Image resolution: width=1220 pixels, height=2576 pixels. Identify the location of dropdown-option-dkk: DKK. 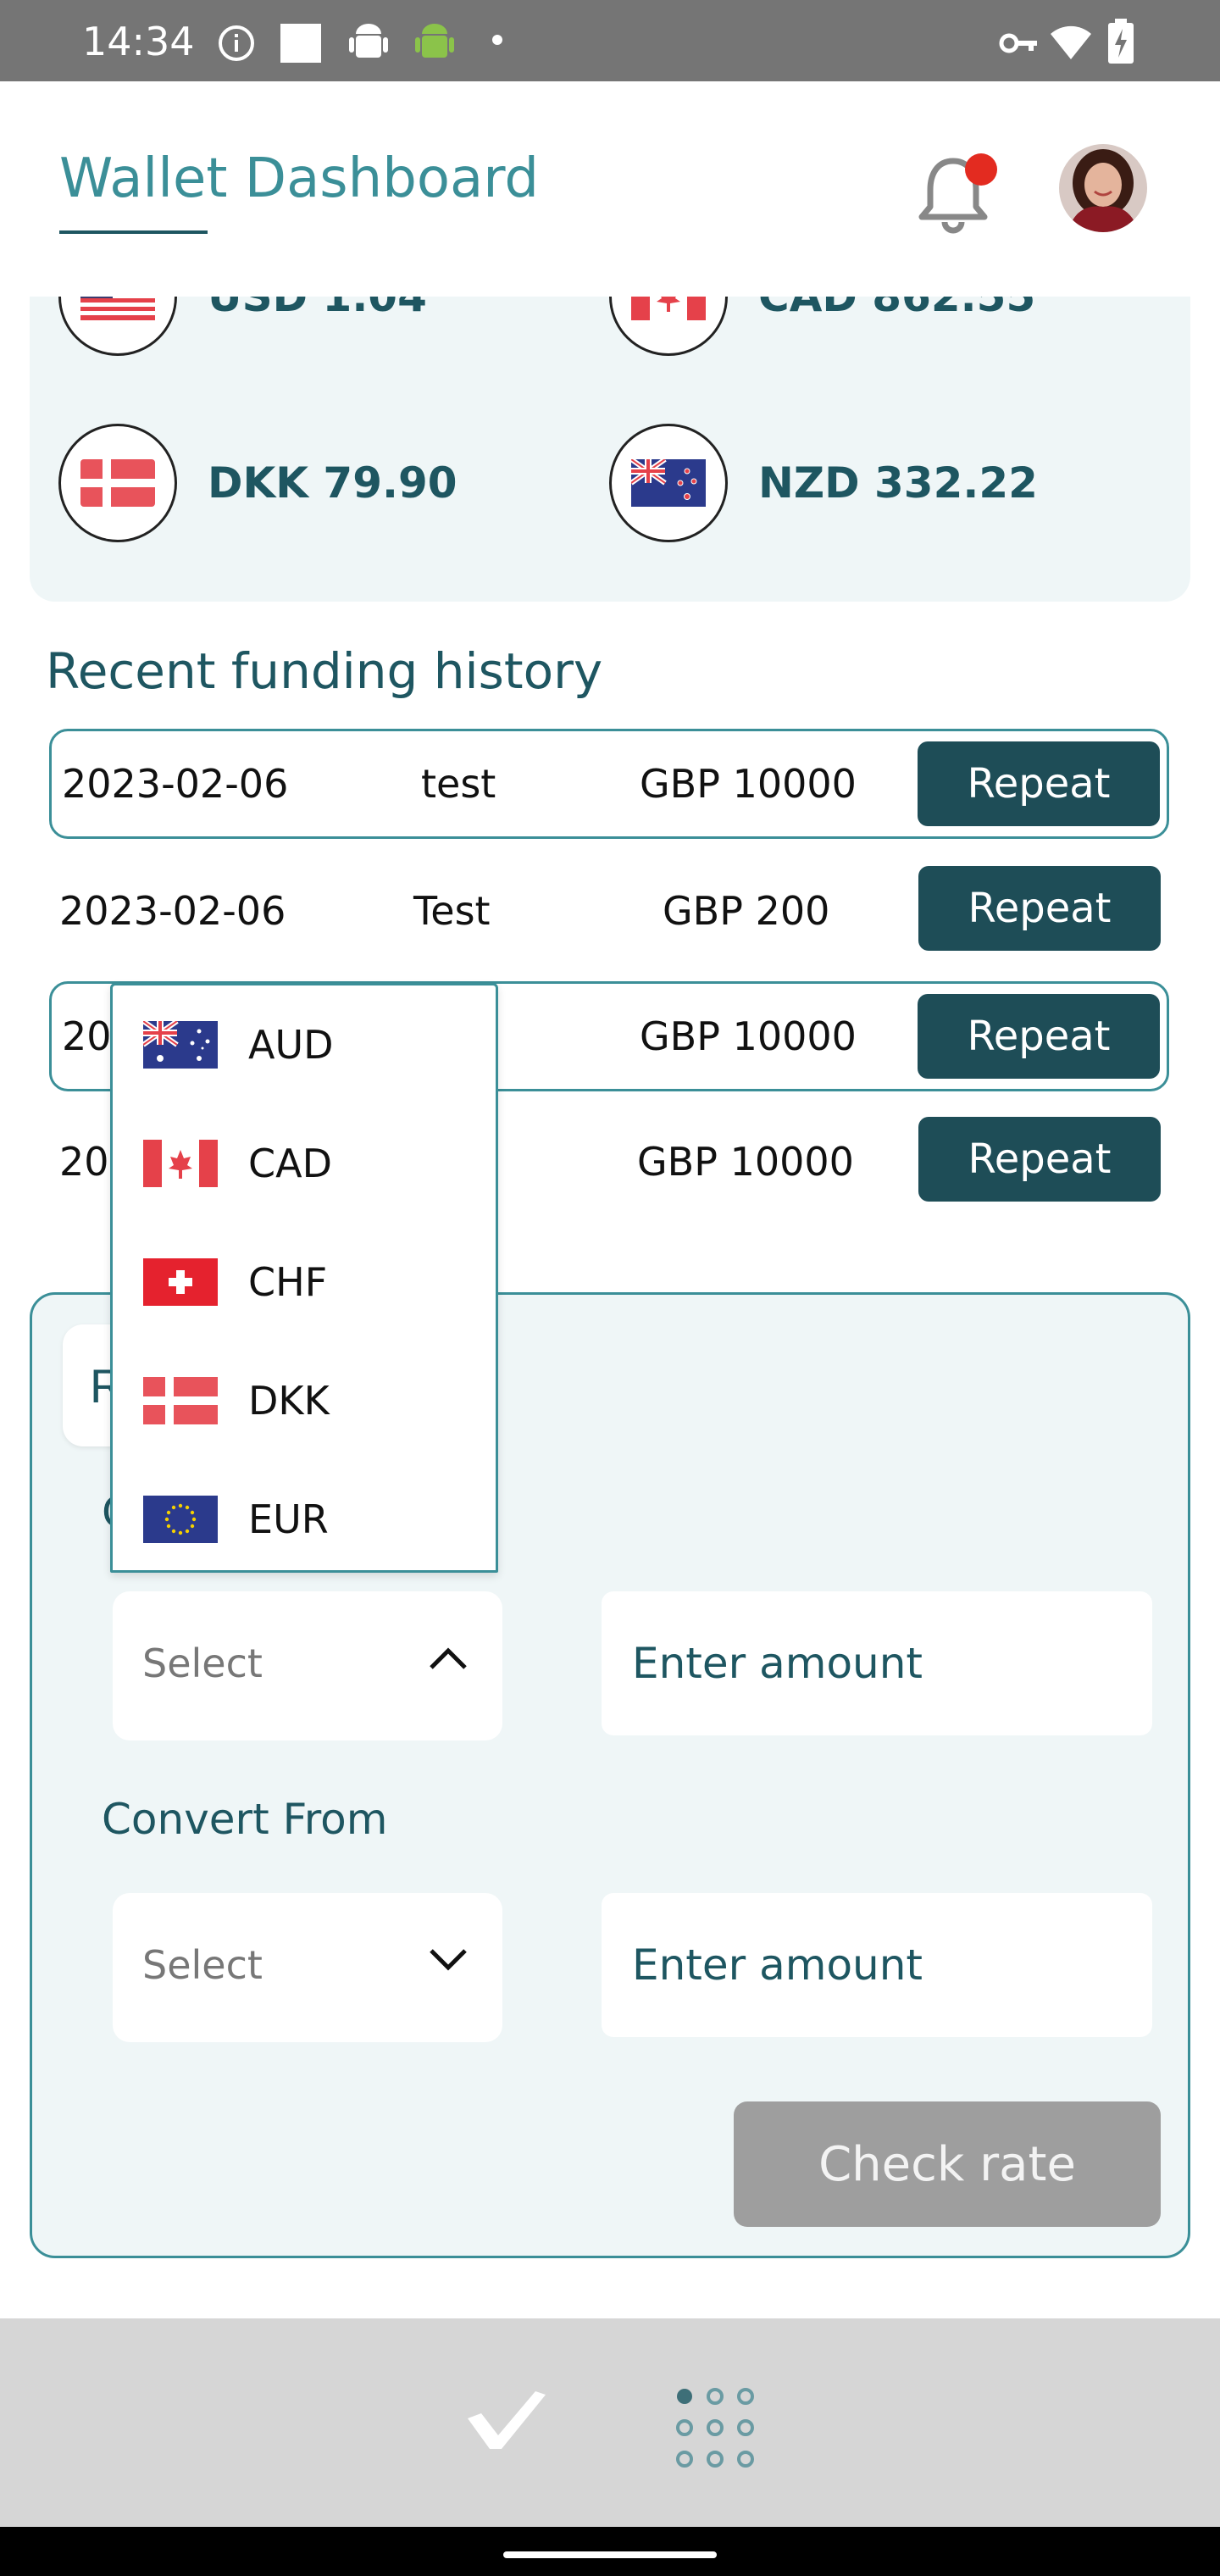
(304, 1400).